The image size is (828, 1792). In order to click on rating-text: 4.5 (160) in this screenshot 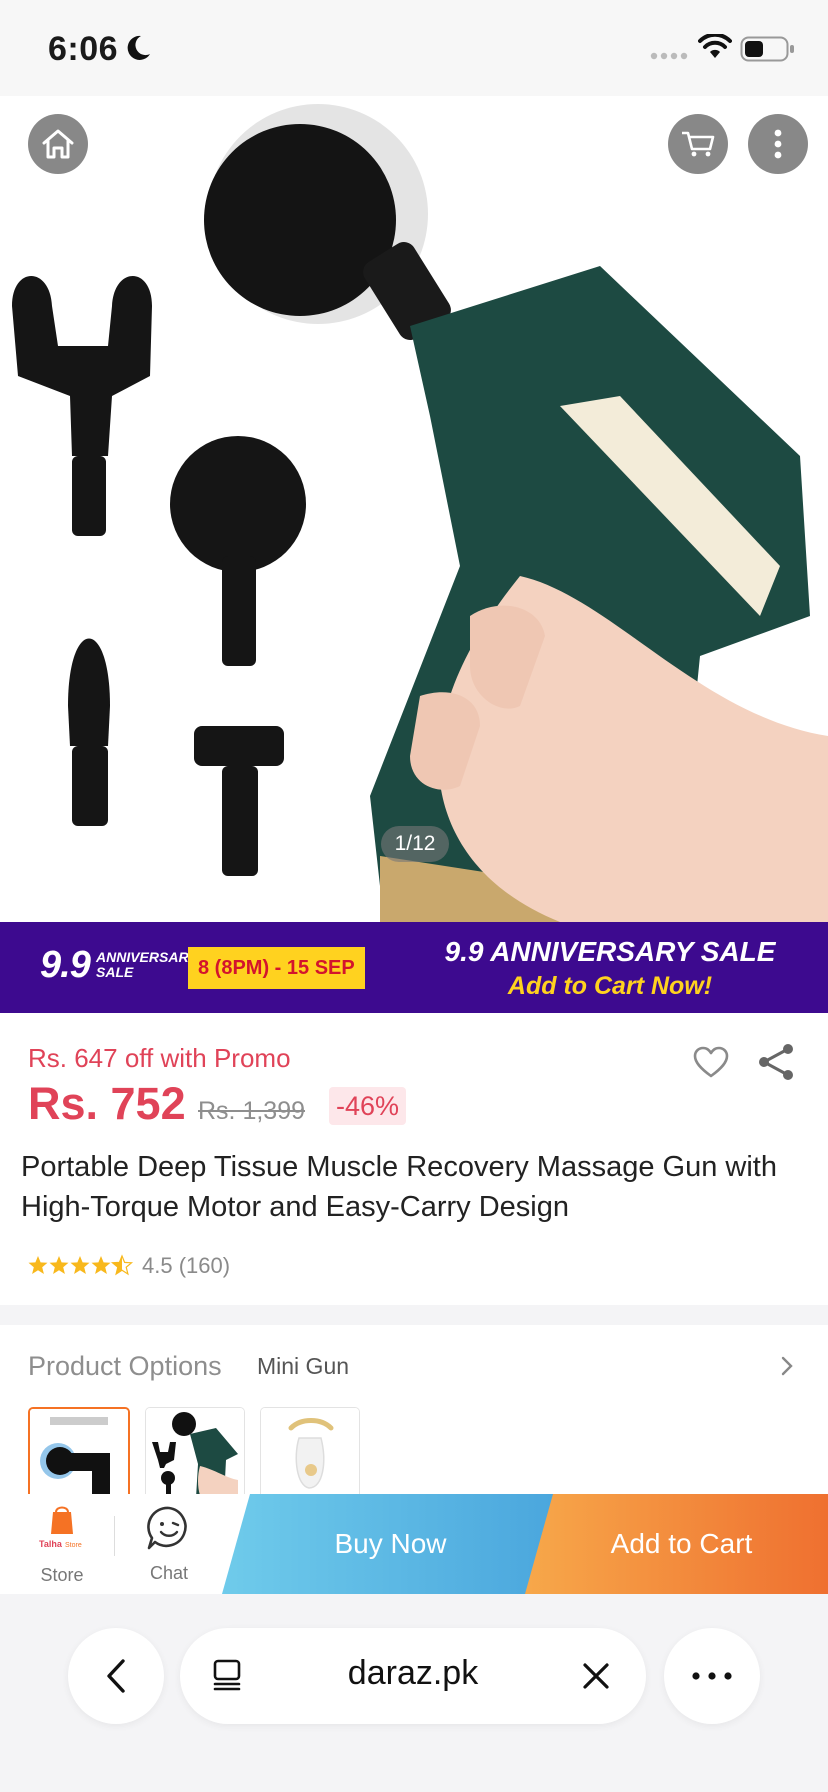, I will do `click(186, 1265)`.